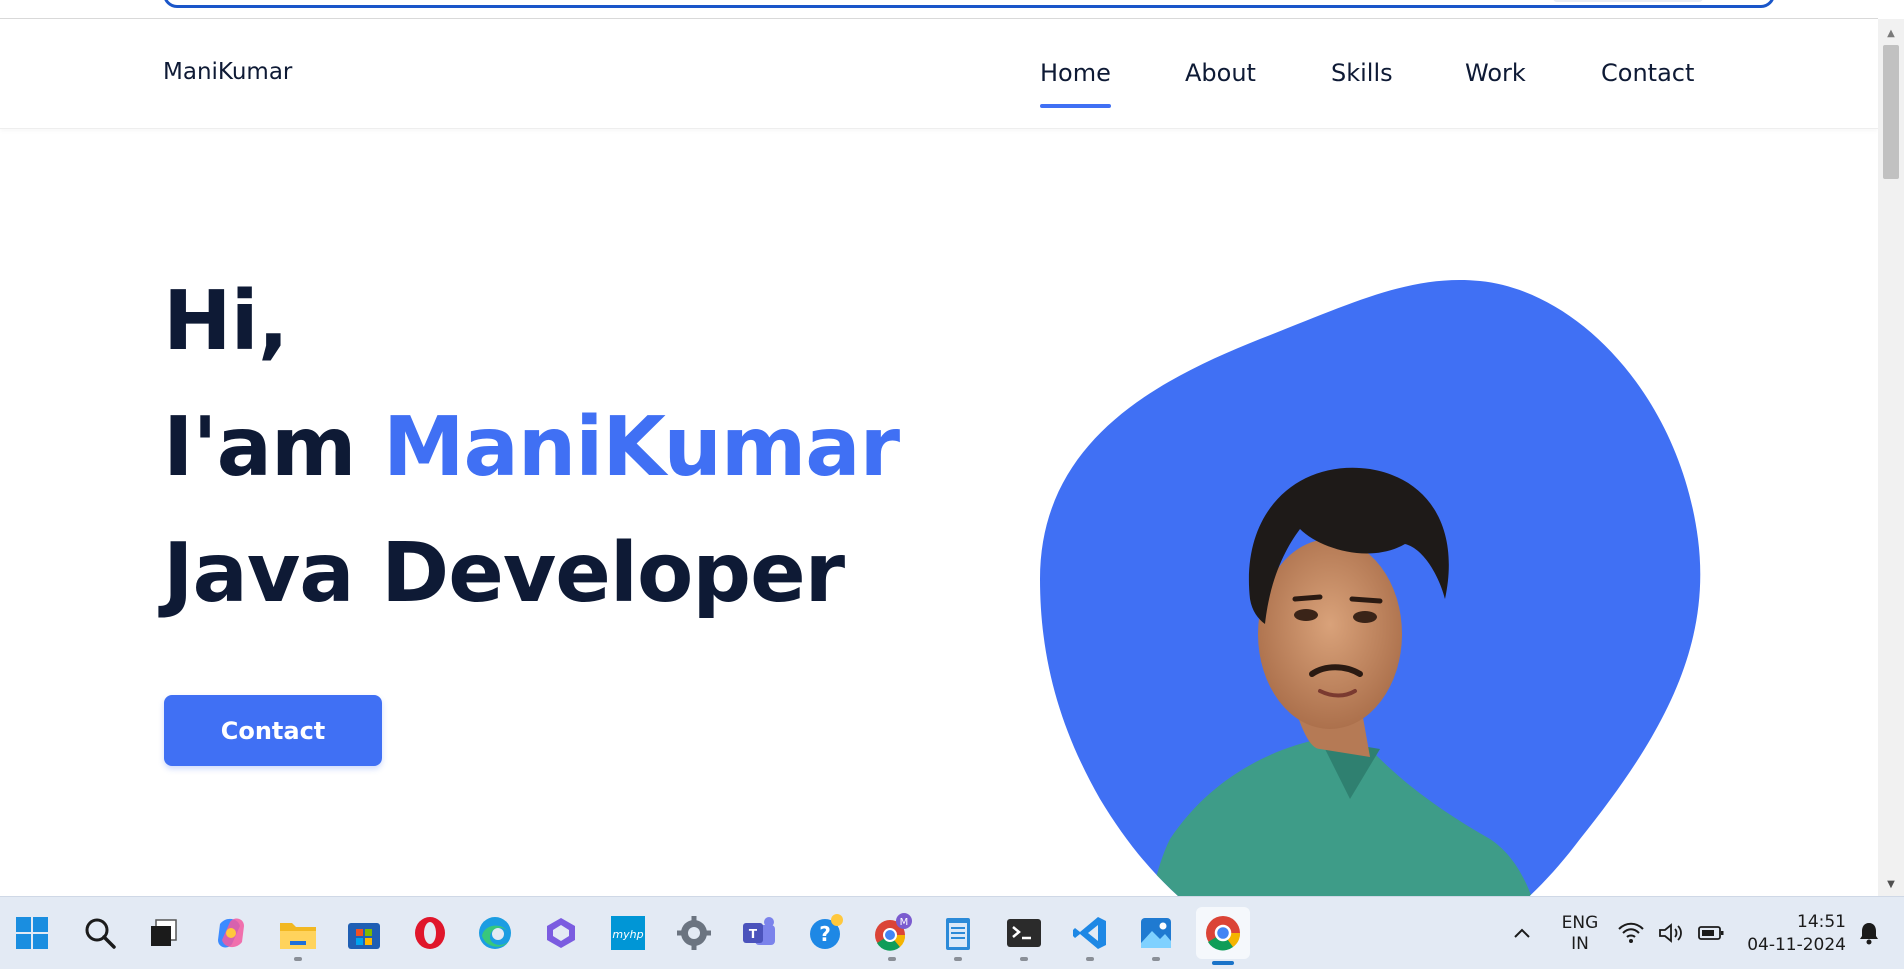 The height and width of the screenshot is (969, 1904). Describe the element at coordinates (1522, 933) in the screenshot. I see `chevron-up-icon` at that location.